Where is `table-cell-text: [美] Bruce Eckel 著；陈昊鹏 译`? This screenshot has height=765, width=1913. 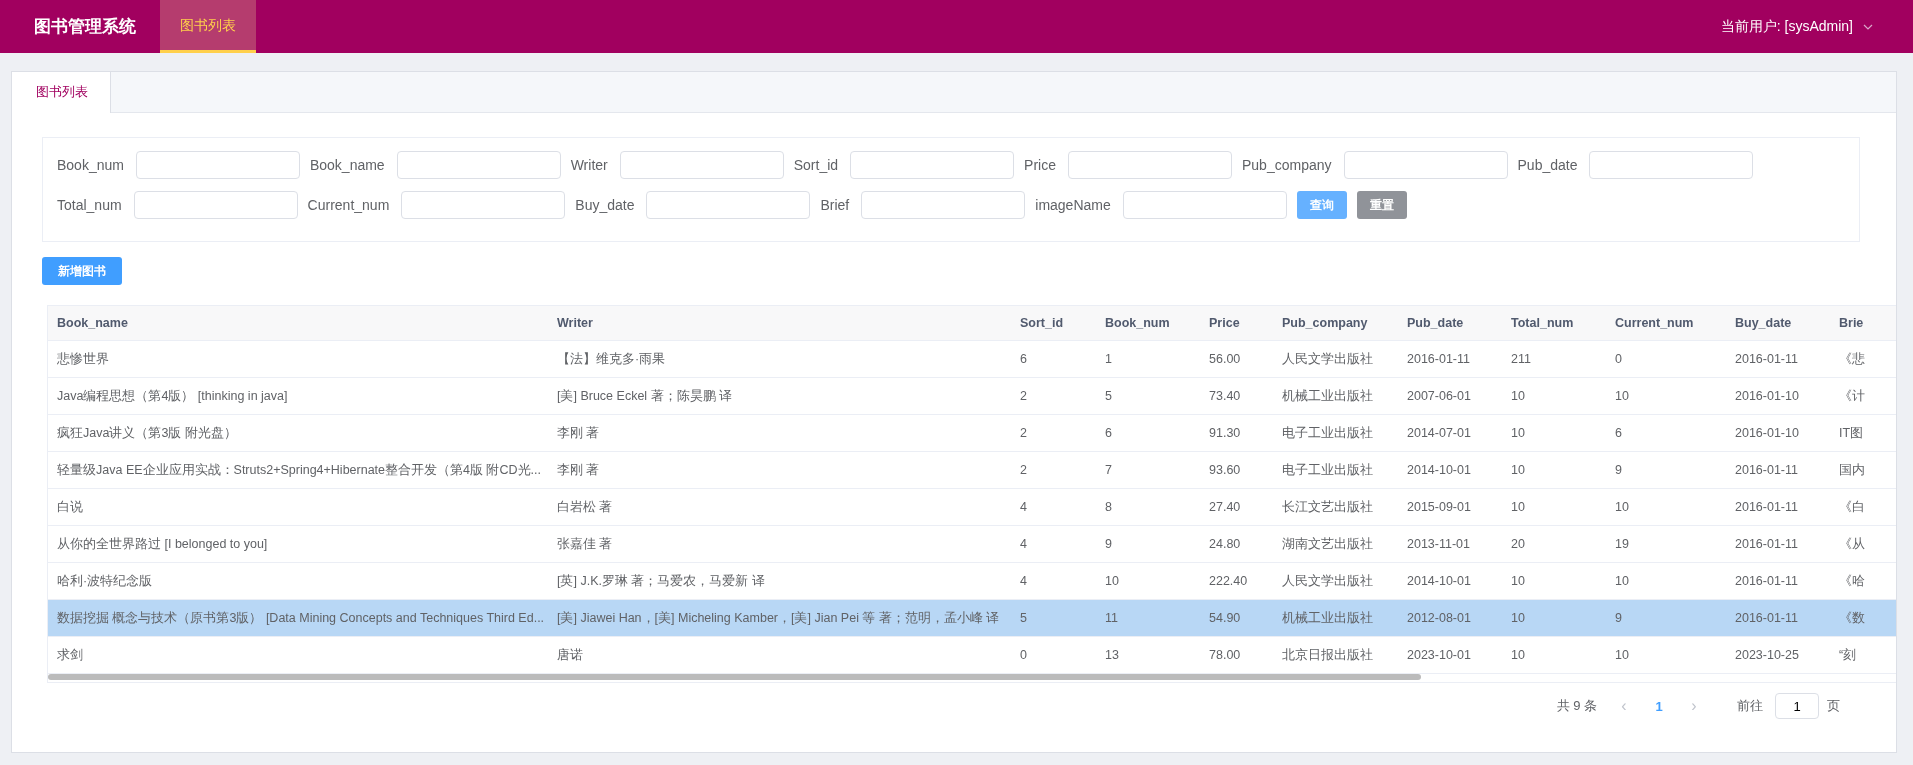 table-cell-text: [美] Bruce Eckel 著；陈昊鹏 译 is located at coordinates (645, 396).